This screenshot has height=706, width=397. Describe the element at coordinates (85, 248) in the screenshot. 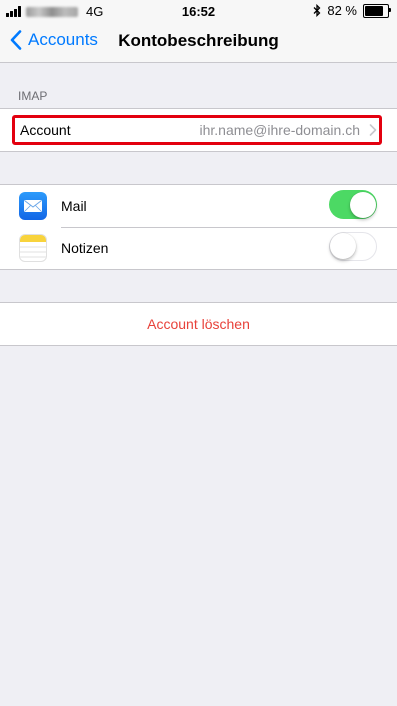

I see `notes-label: Notizen` at that location.